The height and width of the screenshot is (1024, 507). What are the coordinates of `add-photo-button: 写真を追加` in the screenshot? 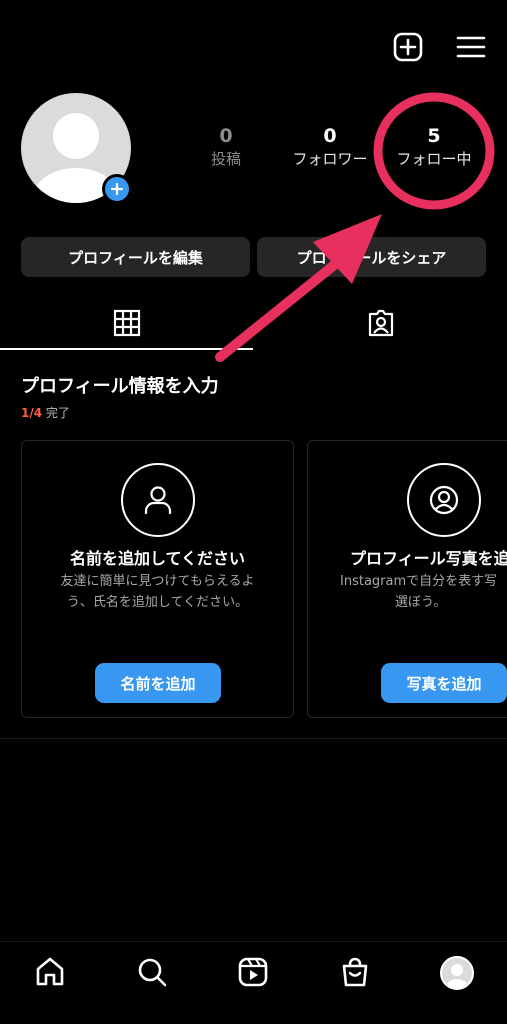 It's located at (444, 683).